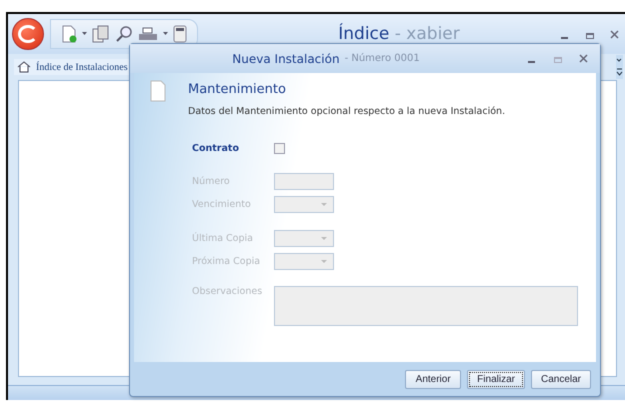 This screenshot has height=415, width=625. I want to click on checkbox, so click(279, 148).